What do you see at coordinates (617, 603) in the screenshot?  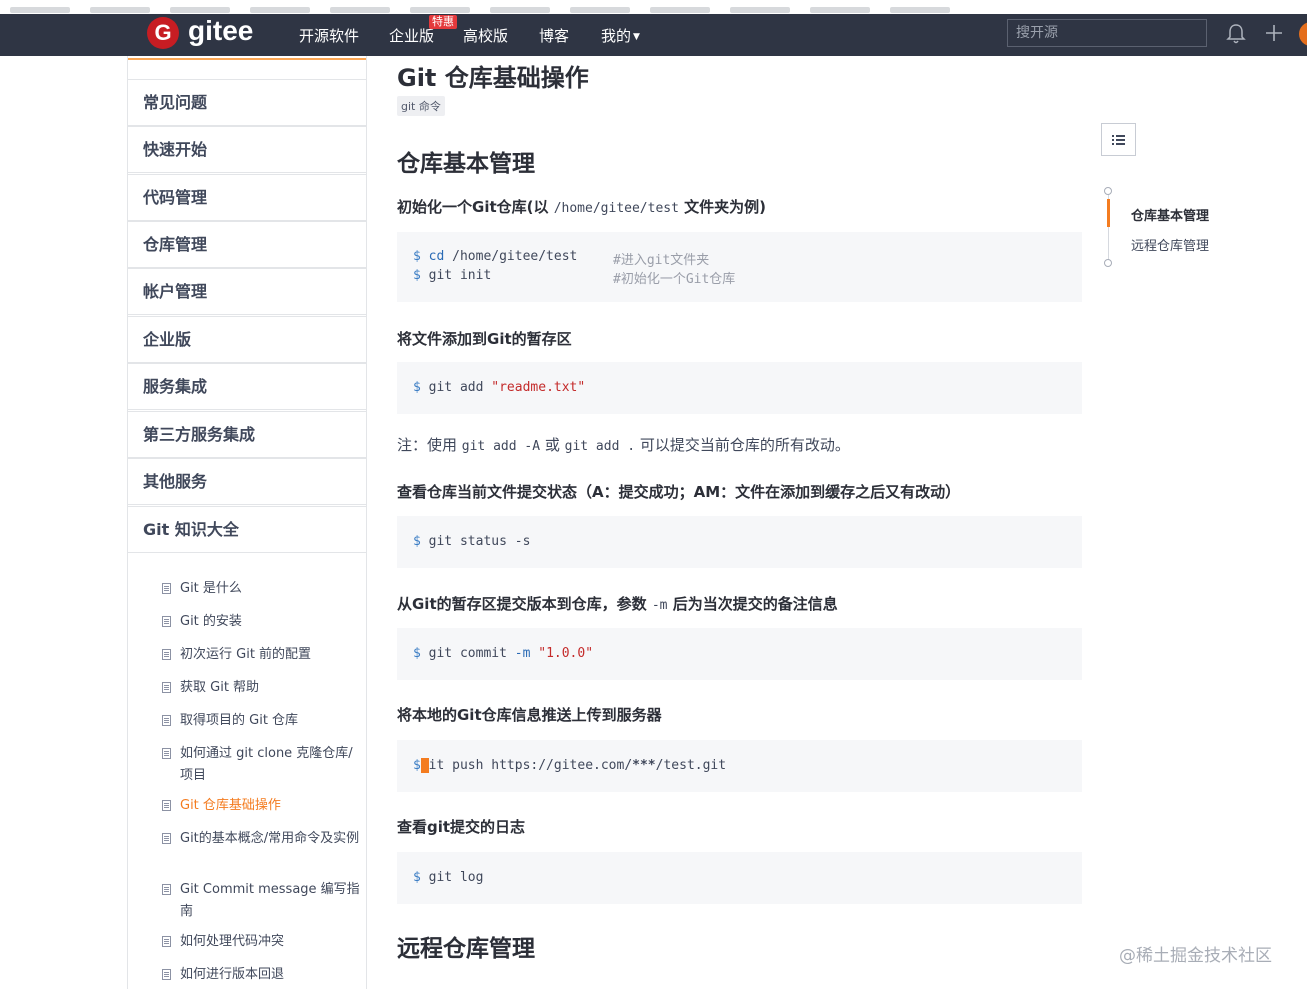 I see `subheading-commit: 从Git的暂存区提交版本到仓库，参数 -m 后为当次提交的备注信息` at bounding box center [617, 603].